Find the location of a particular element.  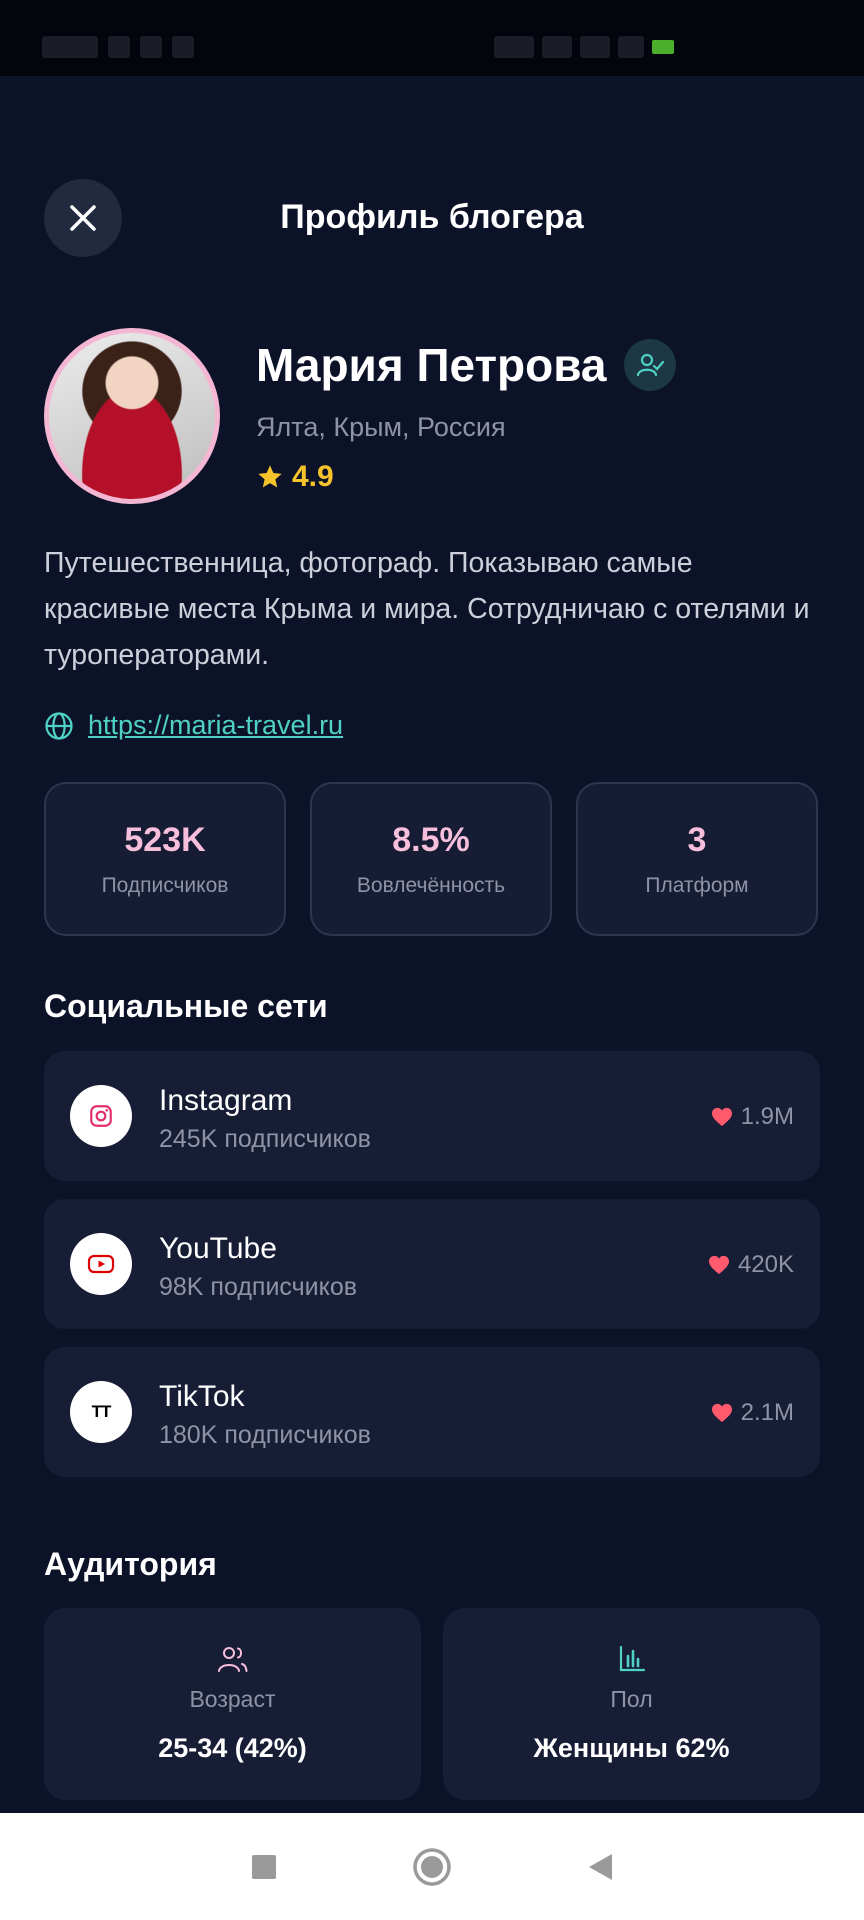

social-likes: 2.1M is located at coordinates (752, 1413).